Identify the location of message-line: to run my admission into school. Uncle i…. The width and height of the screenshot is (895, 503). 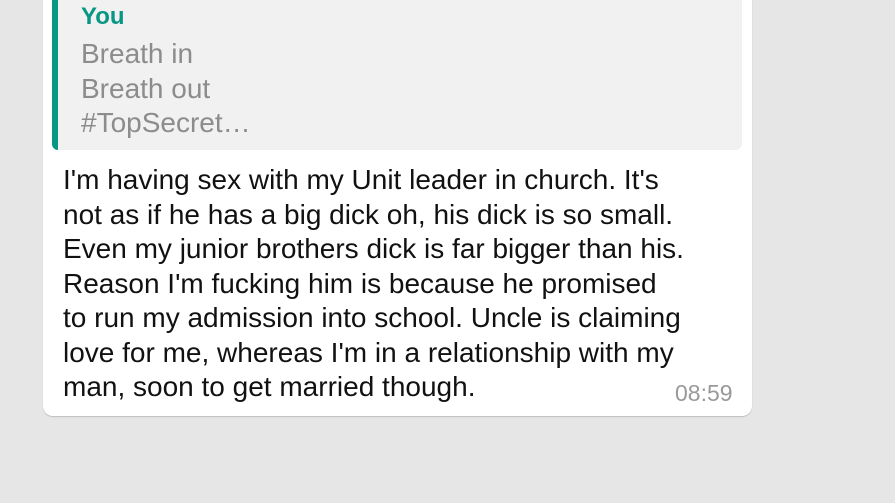
(372, 317).